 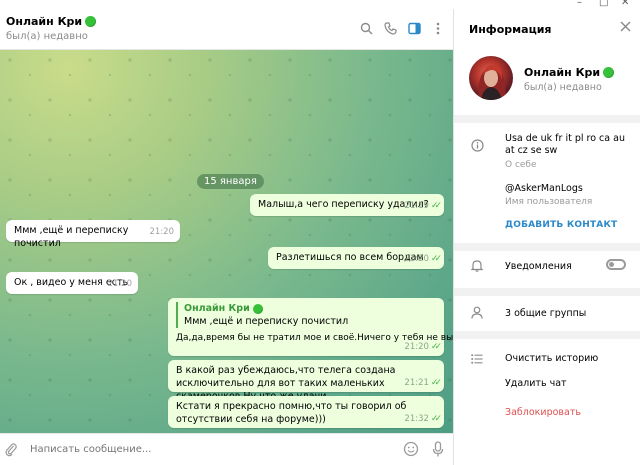 What do you see at coordinates (366, 28) in the screenshot?
I see `search-icon` at bounding box center [366, 28].